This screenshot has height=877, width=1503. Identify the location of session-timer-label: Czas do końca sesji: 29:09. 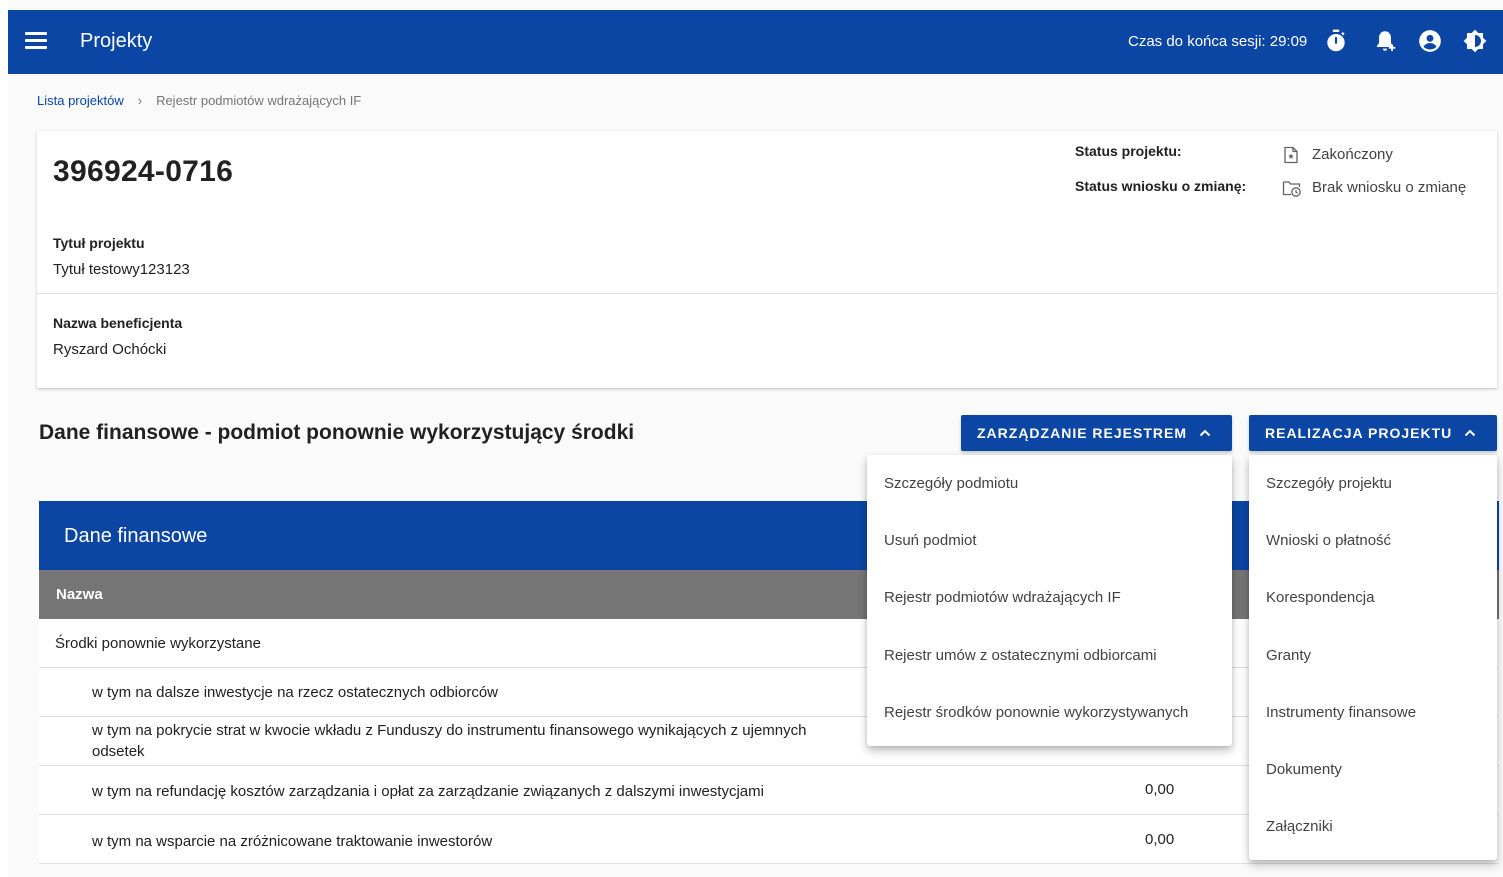
(1218, 41).